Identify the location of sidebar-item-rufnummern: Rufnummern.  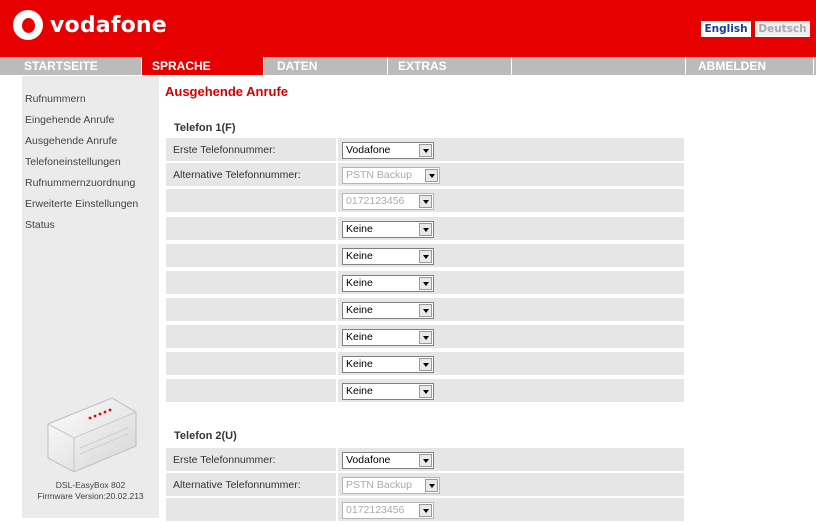
(55, 99).